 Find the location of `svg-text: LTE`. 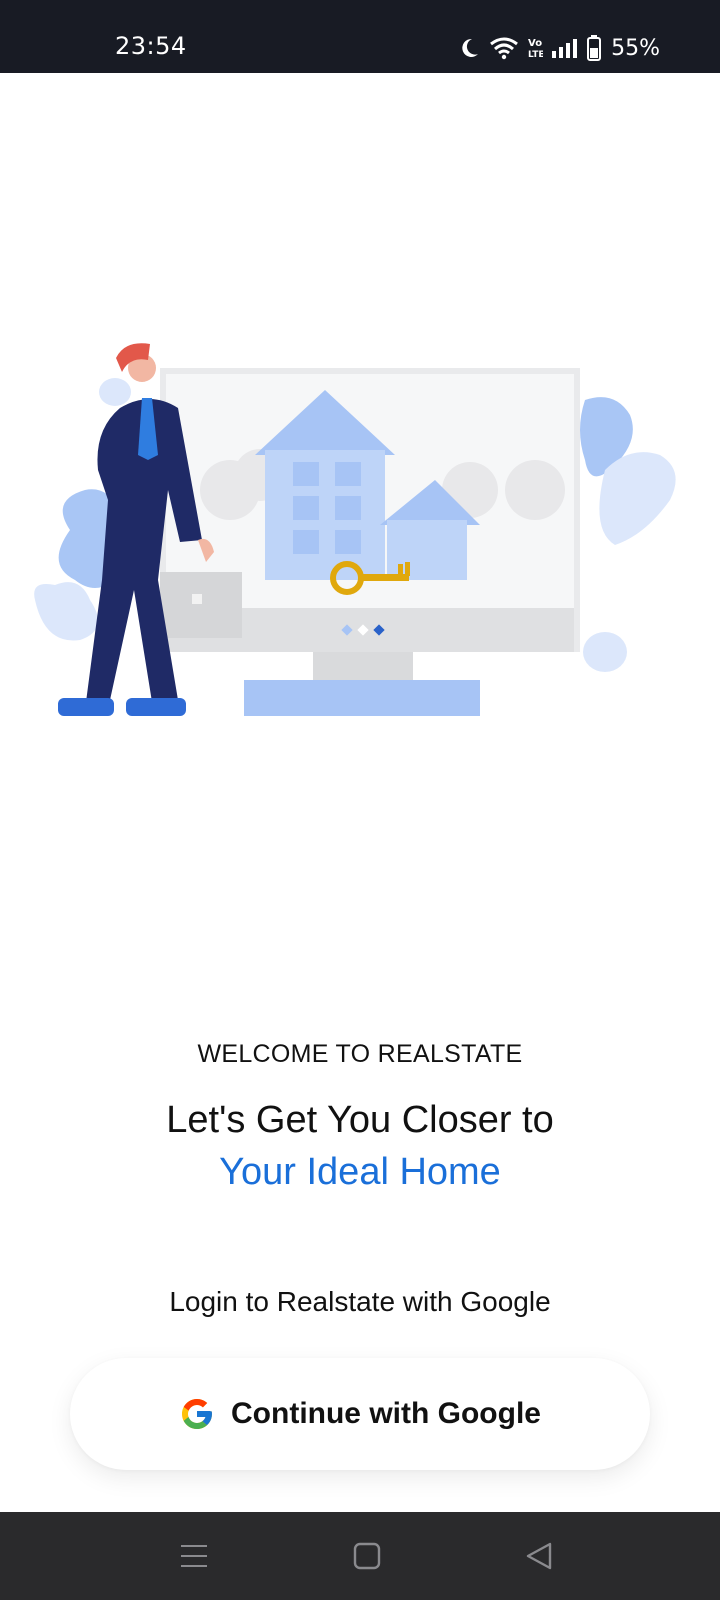

svg-text: LTE is located at coordinates (535, 55).